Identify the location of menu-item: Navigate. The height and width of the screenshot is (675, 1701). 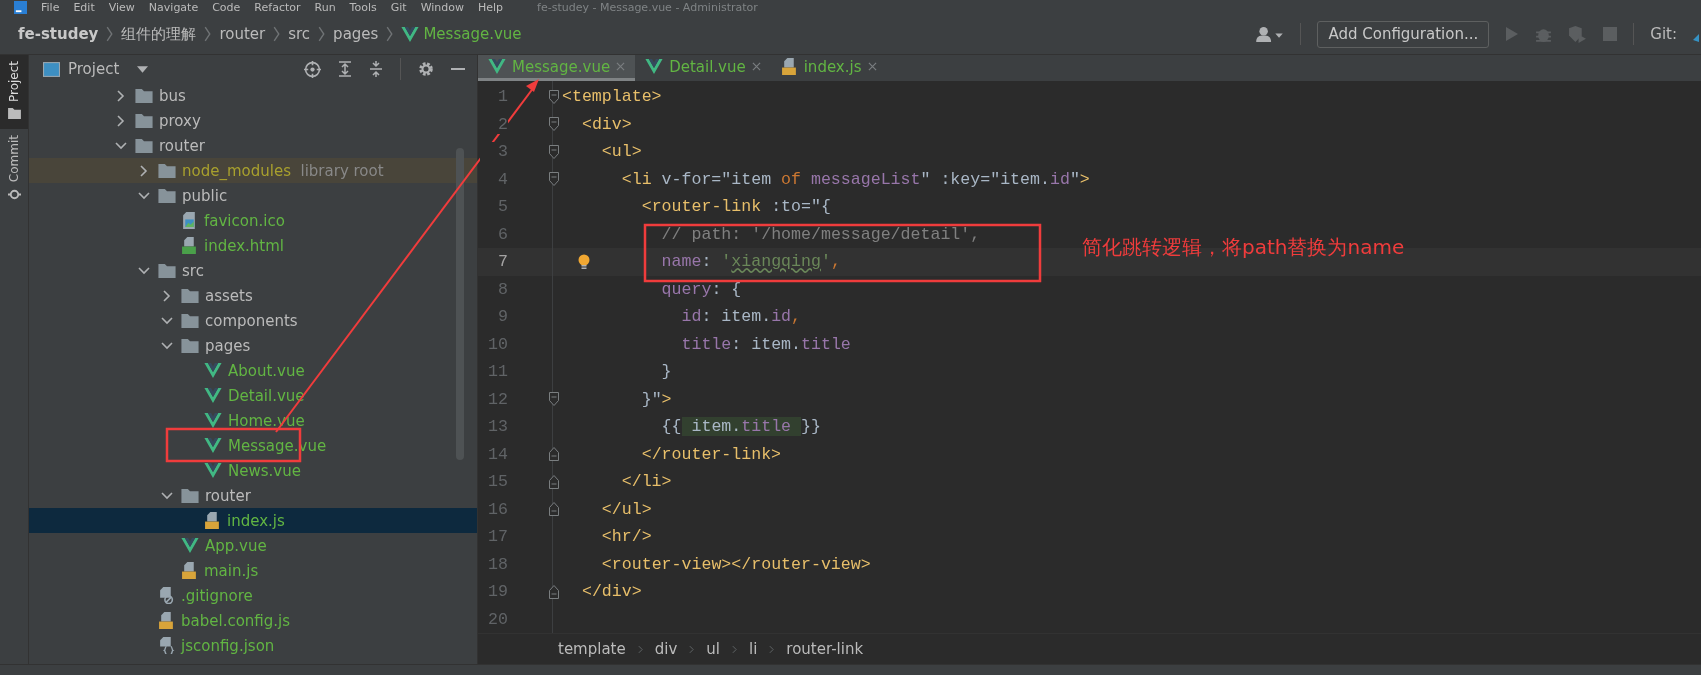
(173, 7).